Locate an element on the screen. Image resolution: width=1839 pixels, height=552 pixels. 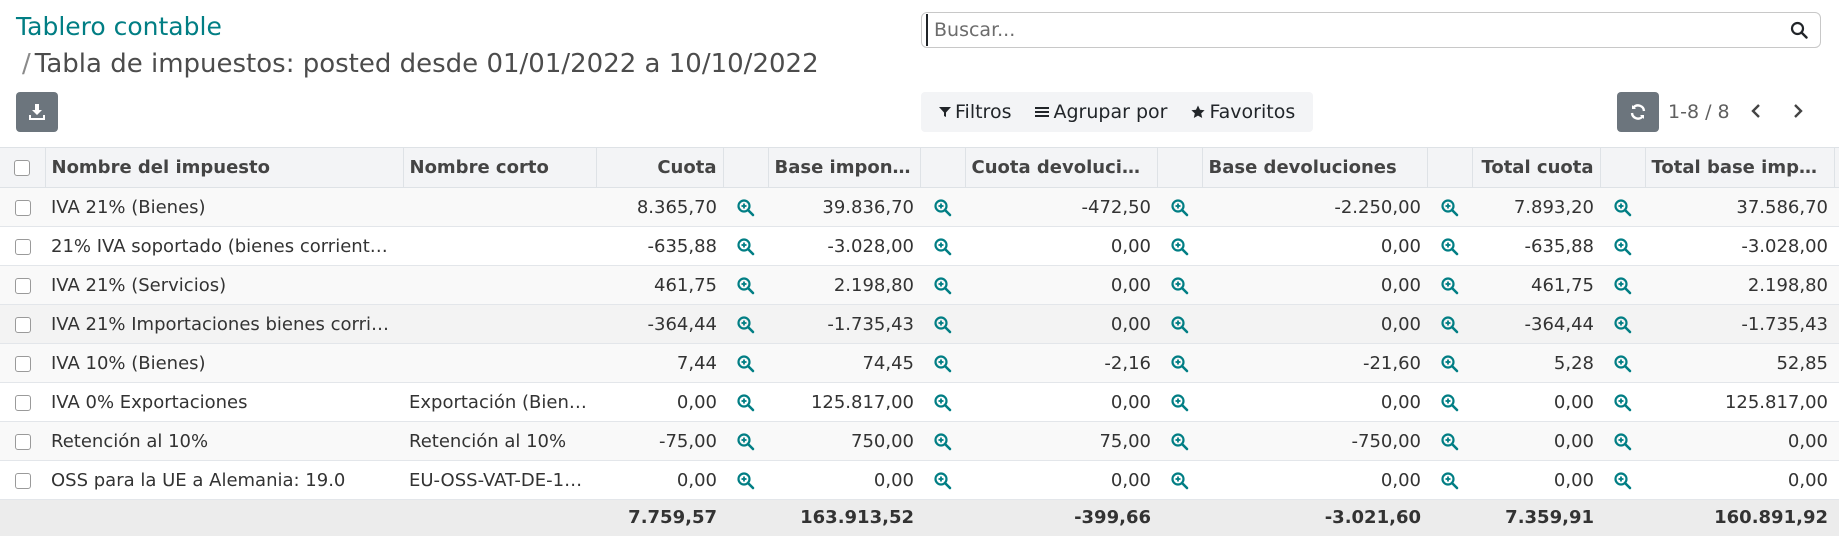
search-icon is located at coordinates (1799, 30).